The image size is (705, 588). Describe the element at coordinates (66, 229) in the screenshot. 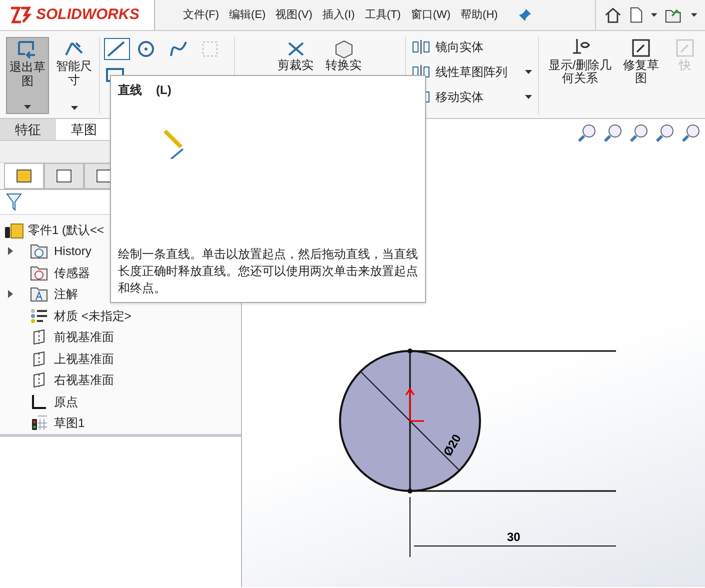

I see `tree-root-label: 零件1 (默认<<` at that location.